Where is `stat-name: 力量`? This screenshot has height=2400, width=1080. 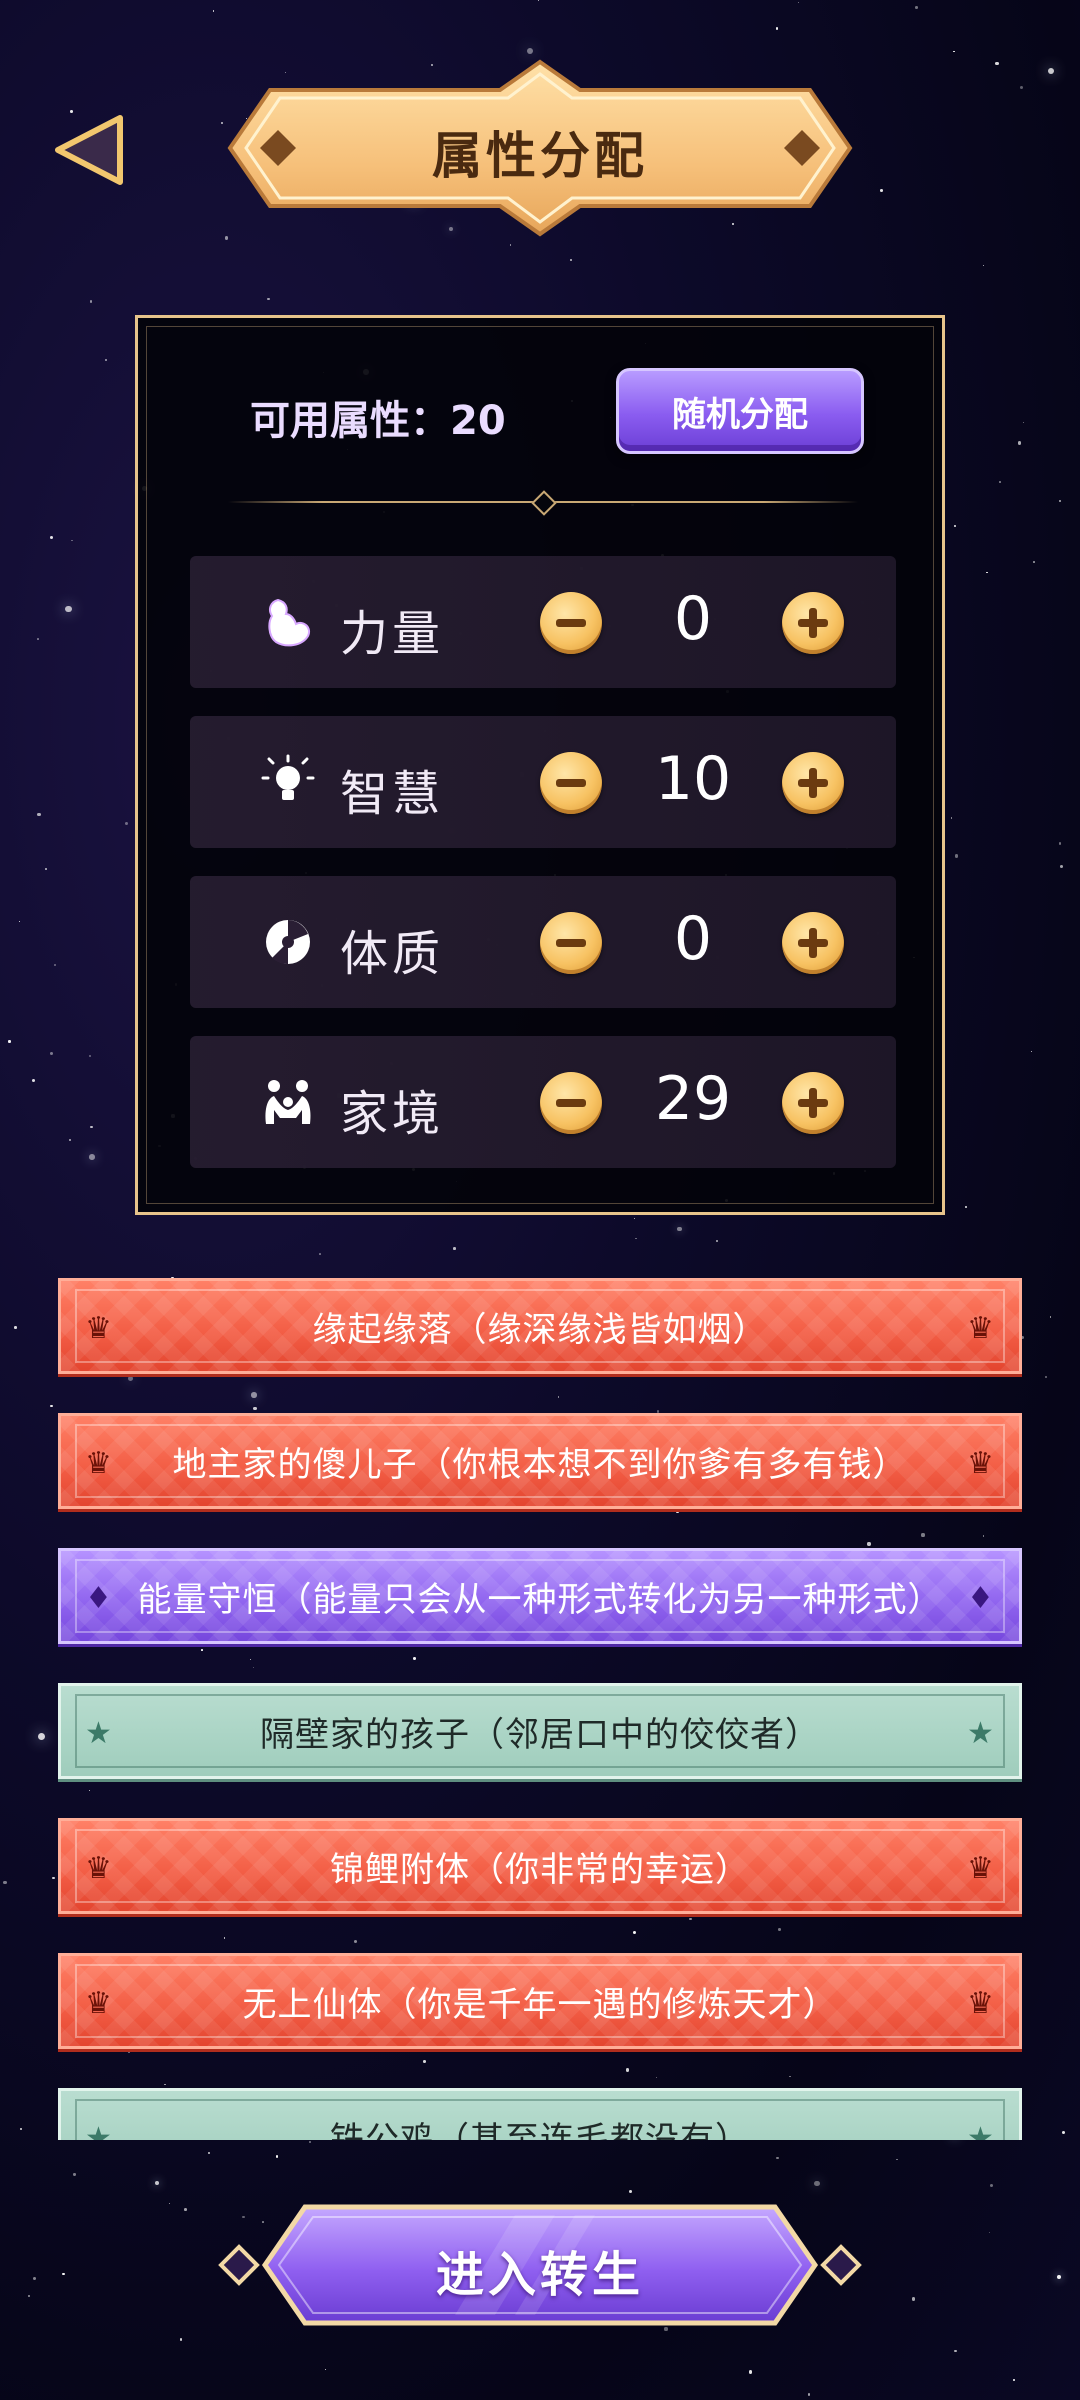 stat-name: 力量 is located at coordinates (392, 634).